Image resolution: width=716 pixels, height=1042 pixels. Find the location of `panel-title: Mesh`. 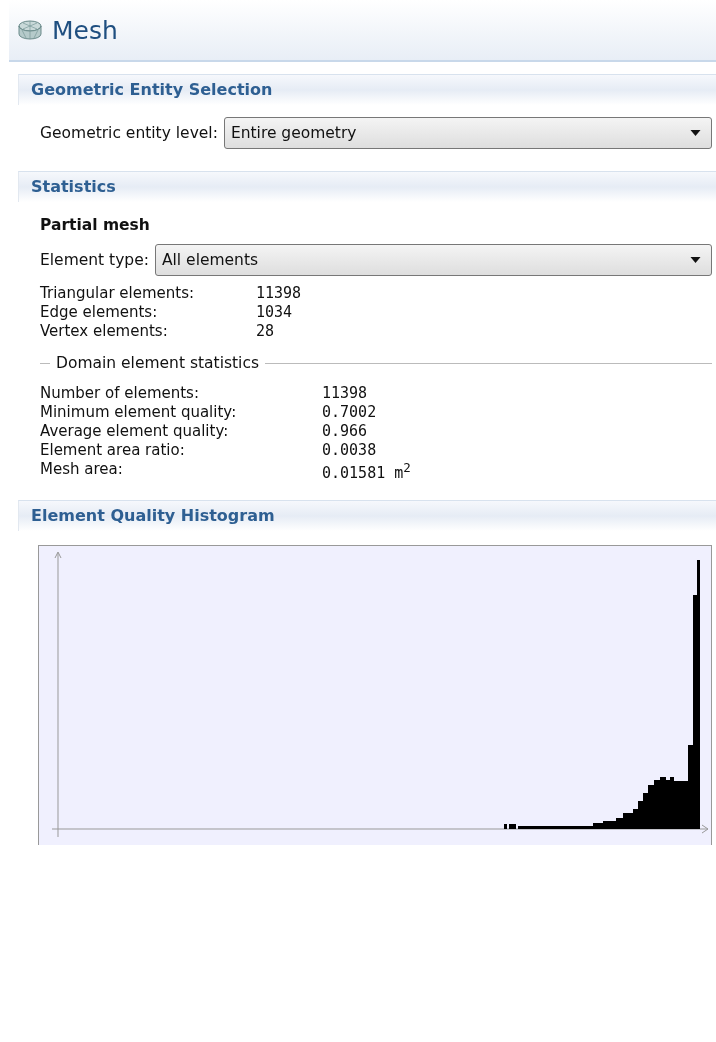

panel-title: Mesh is located at coordinates (85, 30).